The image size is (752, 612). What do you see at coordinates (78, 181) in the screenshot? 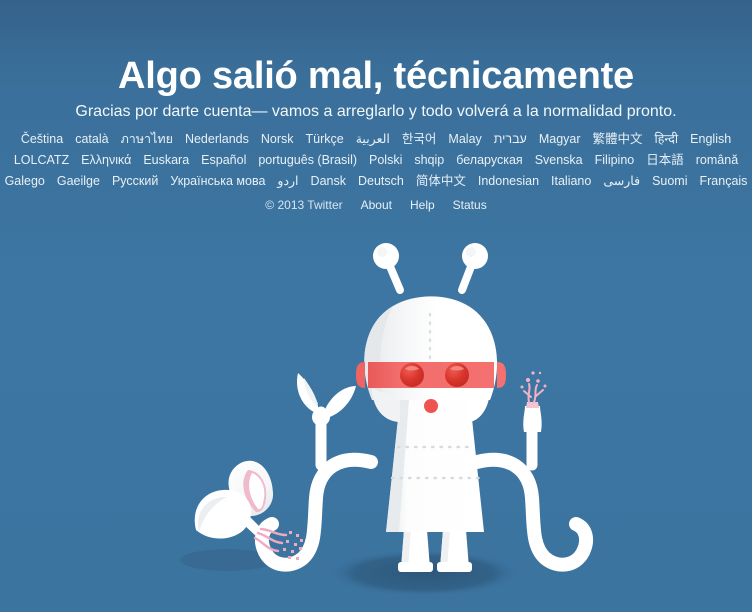
I see `language-link: Gaeilge` at bounding box center [78, 181].